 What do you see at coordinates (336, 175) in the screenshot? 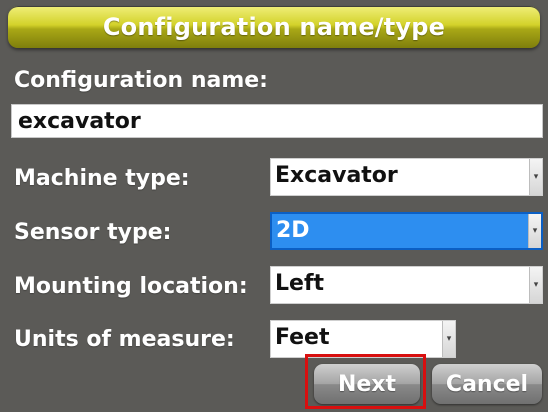
I see `machine-type-value: Excavator` at bounding box center [336, 175].